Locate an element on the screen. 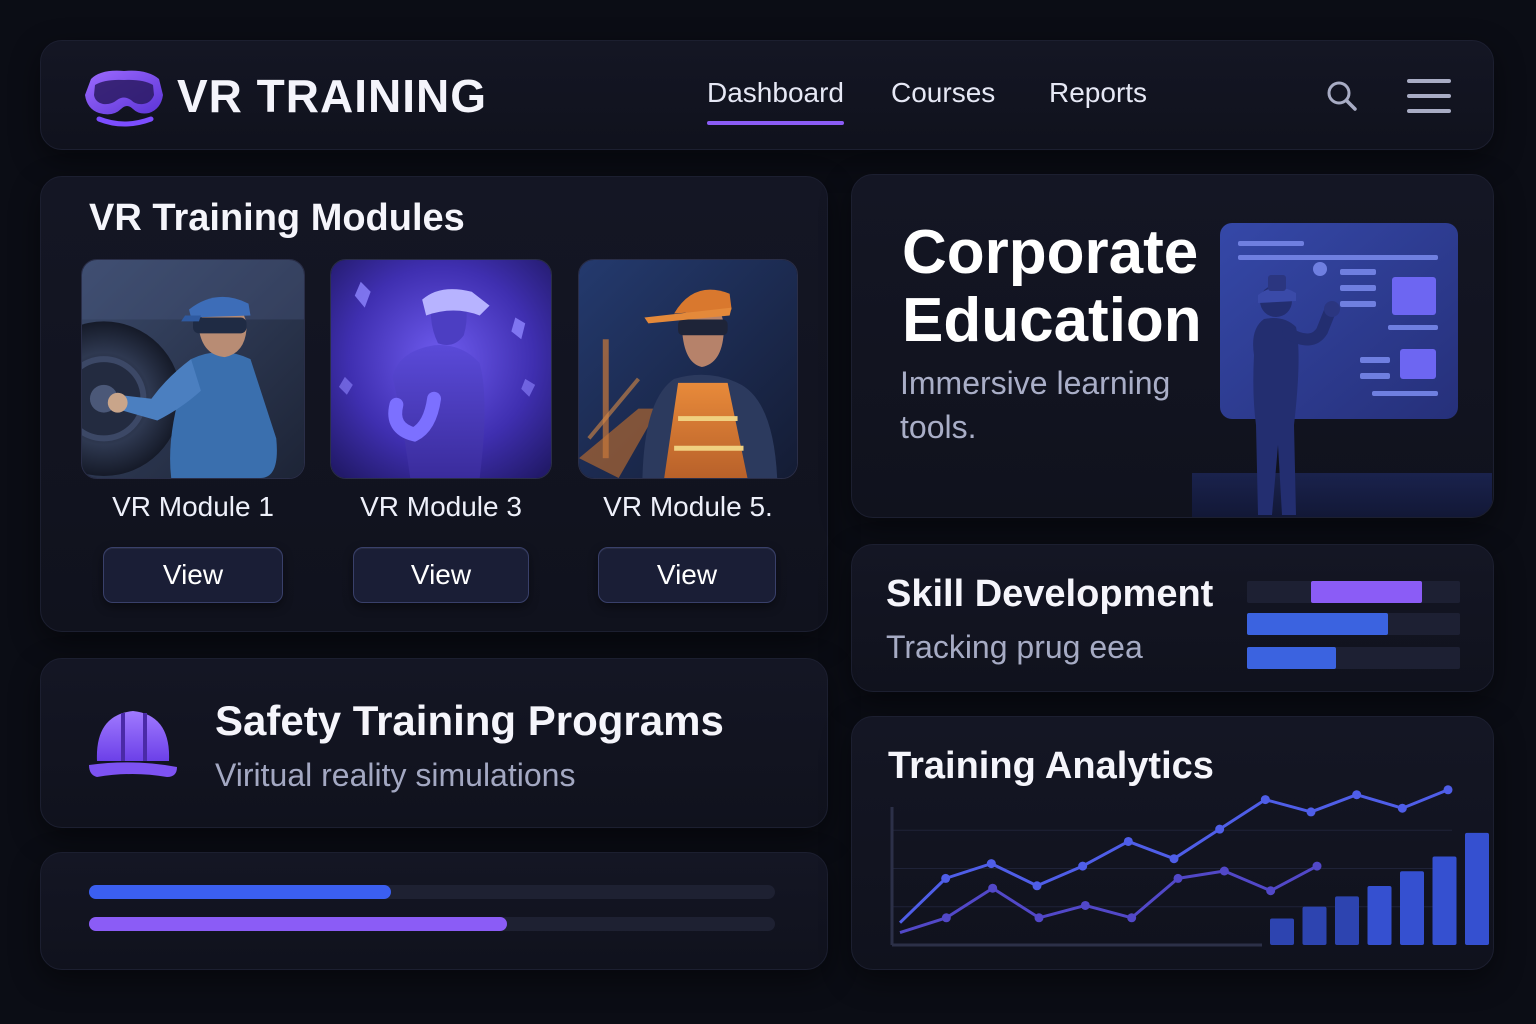  corporate-title: Corporate Education is located at coordinates (1052, 287).